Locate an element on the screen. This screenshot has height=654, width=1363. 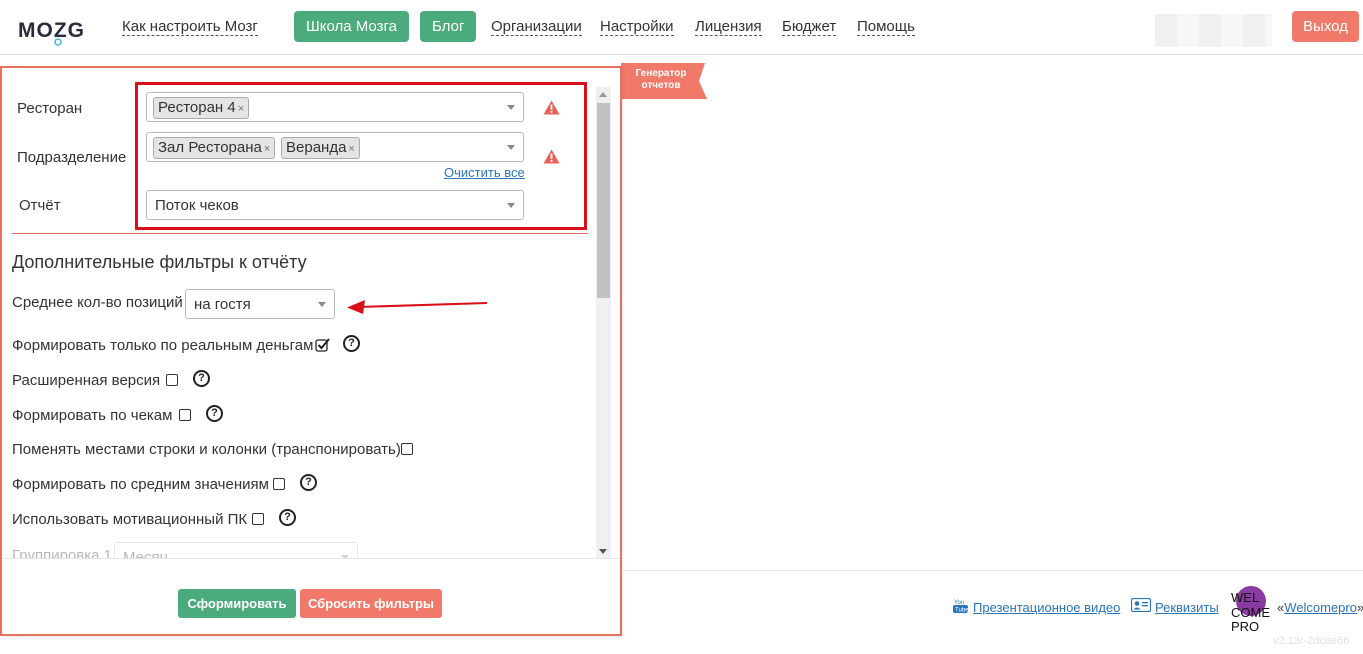
extra-filters-title: Дополнительные фильтры к отчёту is located at coordinates (159, 262).